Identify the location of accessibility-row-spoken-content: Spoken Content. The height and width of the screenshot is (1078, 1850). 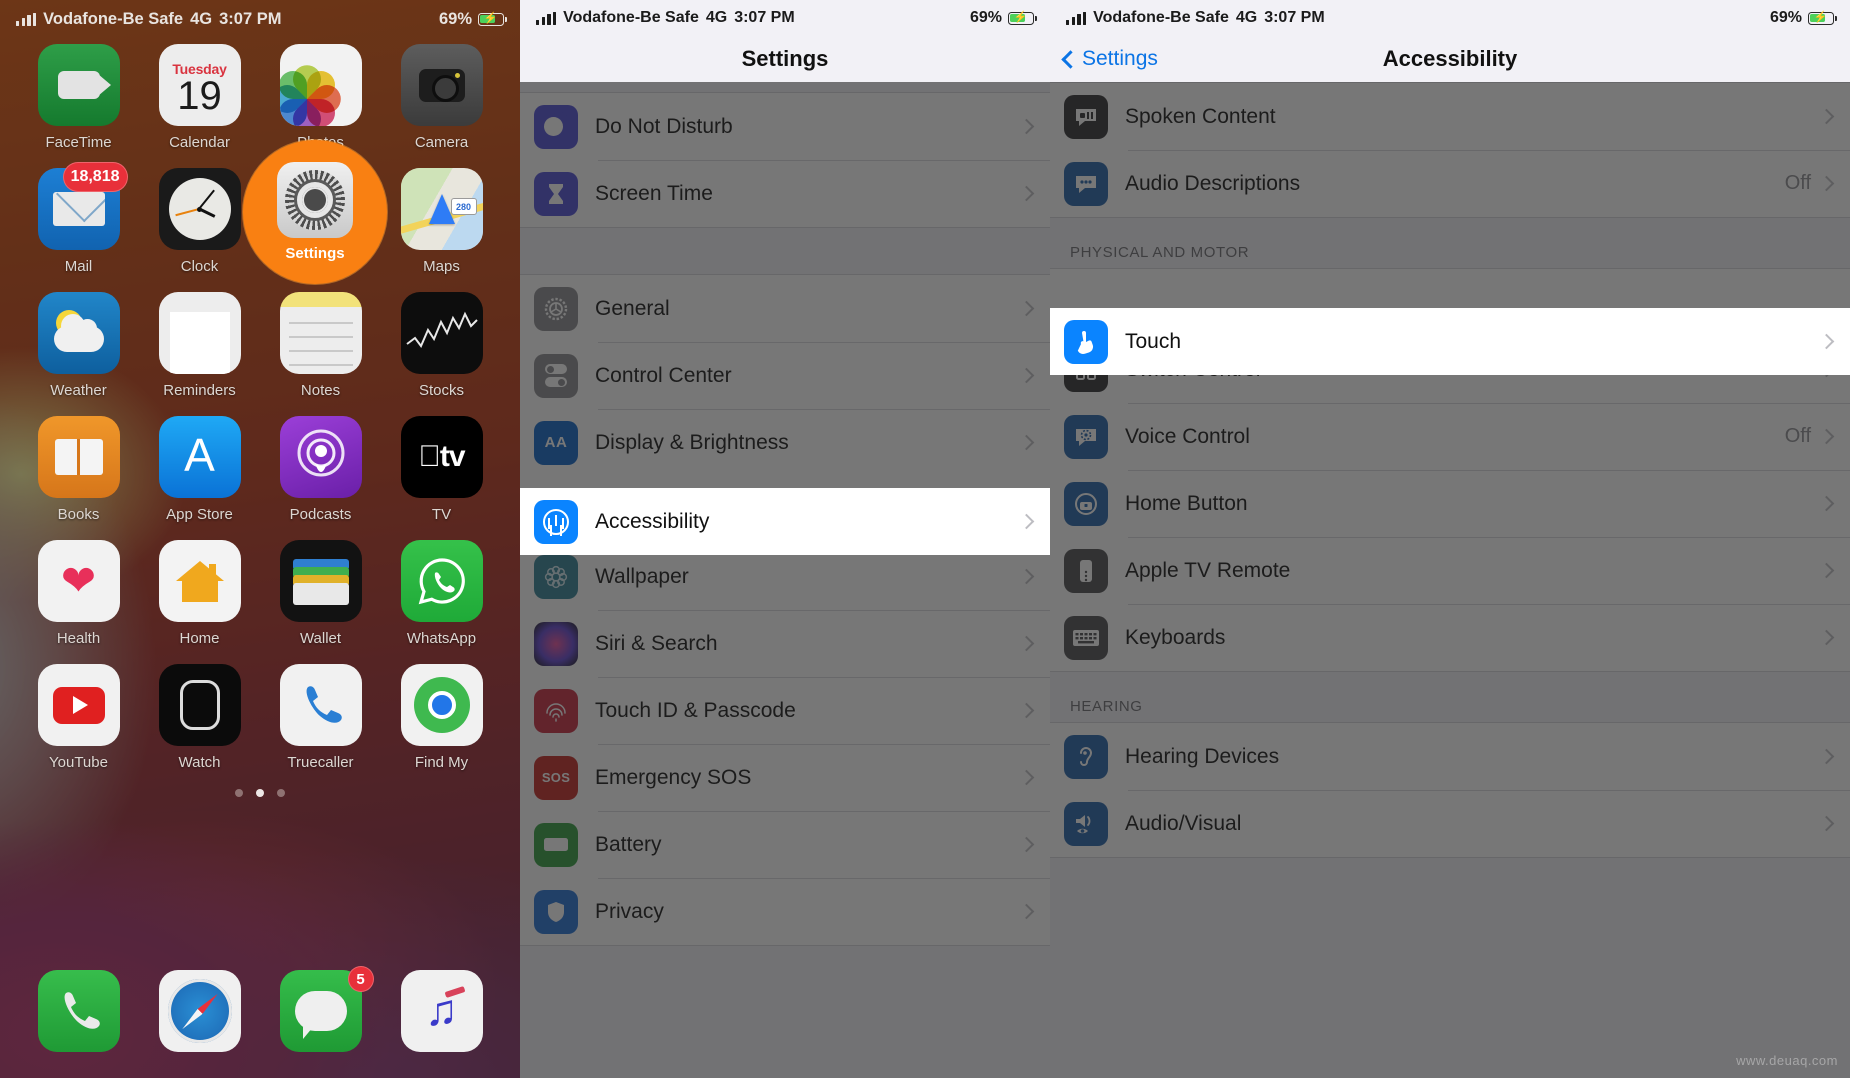
(1450, 116).